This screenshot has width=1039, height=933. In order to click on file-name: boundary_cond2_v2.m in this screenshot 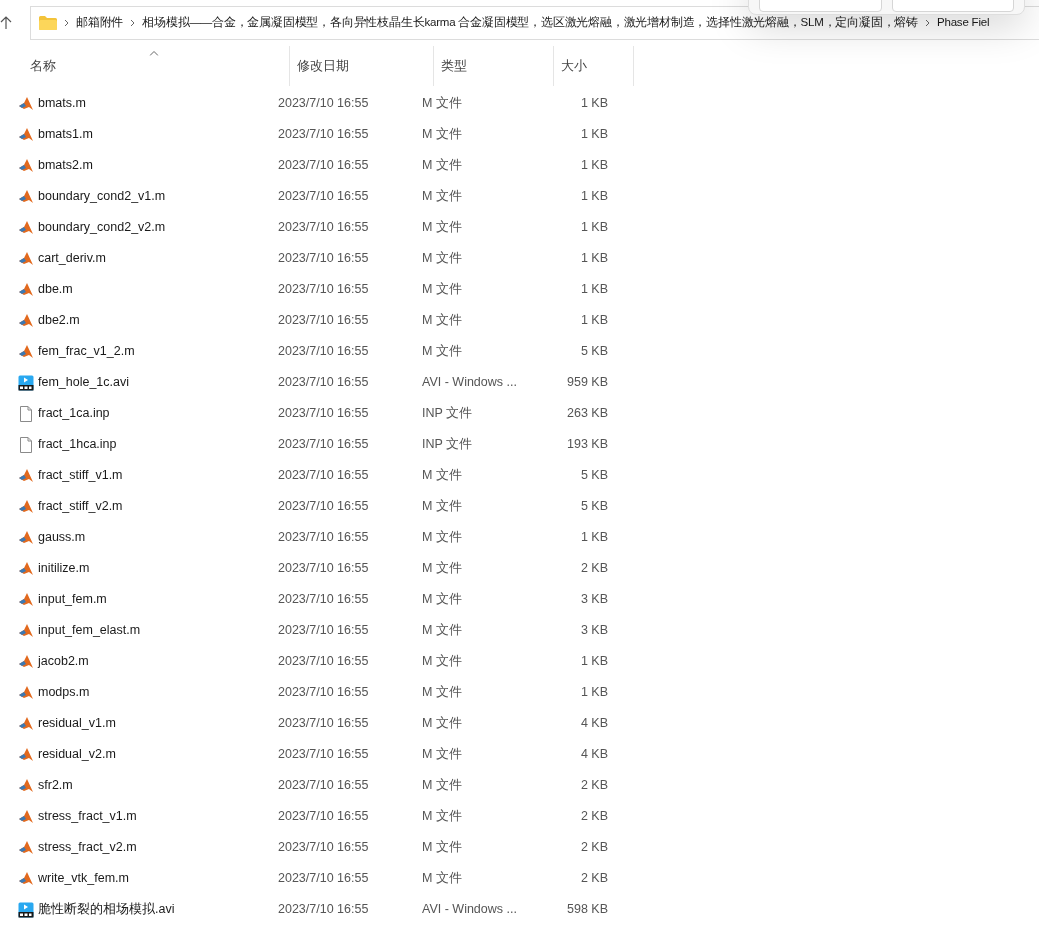, I will do `click(102, 227)`.